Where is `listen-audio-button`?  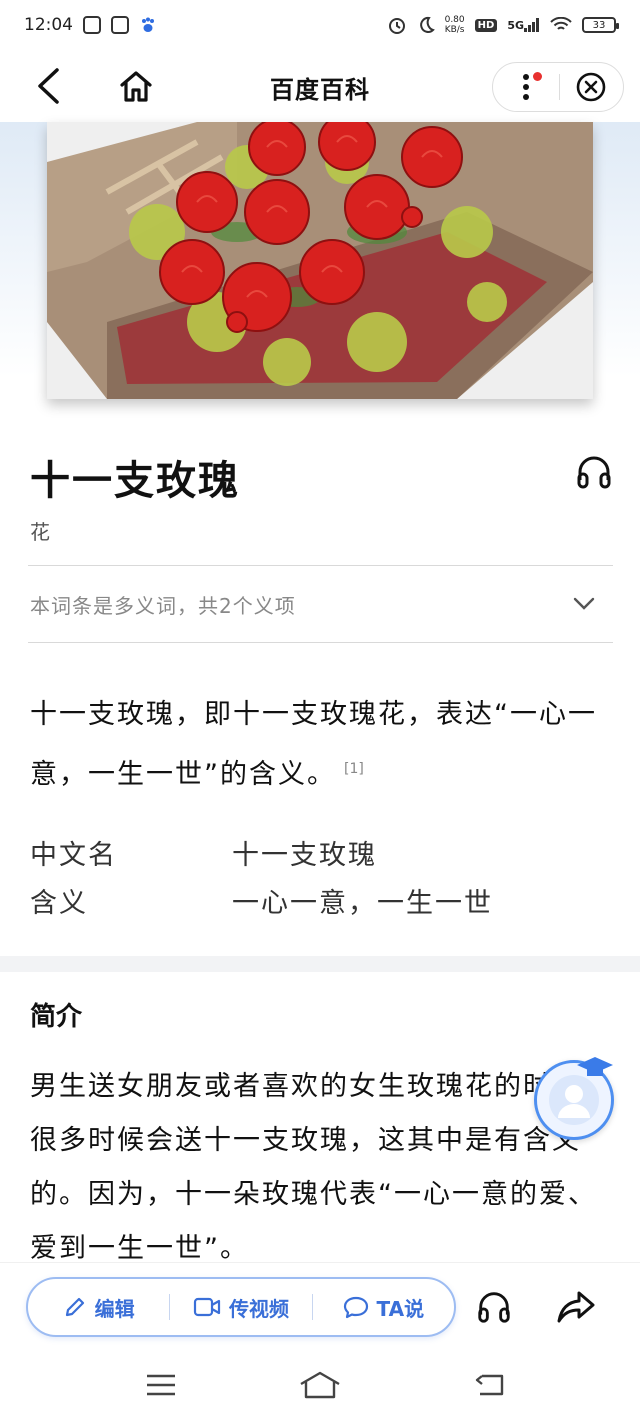
listen-audio-button is located at coordinates (494, 1307).